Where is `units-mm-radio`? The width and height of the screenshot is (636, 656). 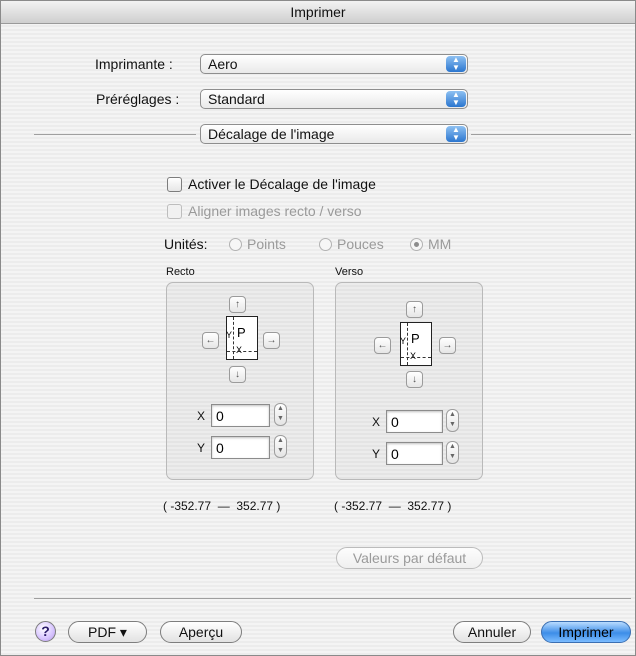 units-mm-radio is located at coordinates (416, 244).